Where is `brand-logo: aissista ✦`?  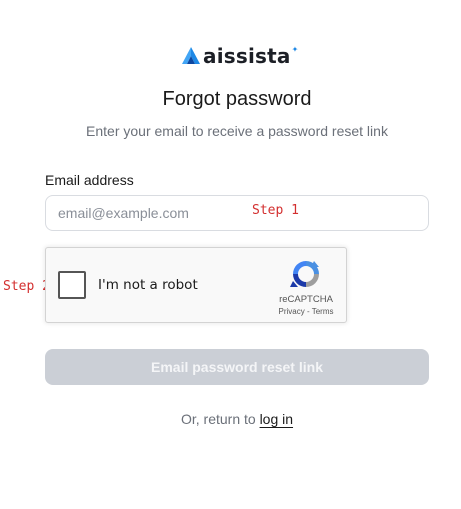
brand-logo: aissista ✦ is located at coordinates (239, 56).